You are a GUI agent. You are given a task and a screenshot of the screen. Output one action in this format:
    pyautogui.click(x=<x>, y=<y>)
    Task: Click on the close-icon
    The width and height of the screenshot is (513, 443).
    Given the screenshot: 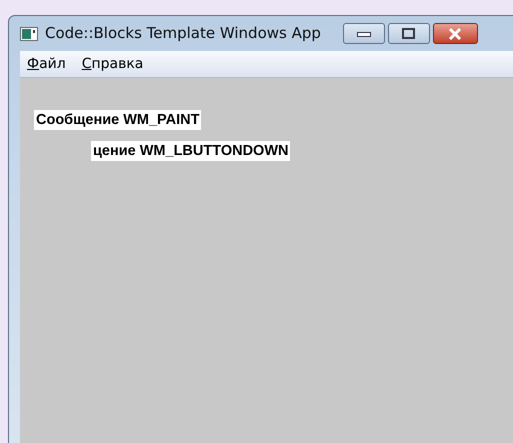 What is the action you would take?
    pyautogui.click(x=455, y=34)
    